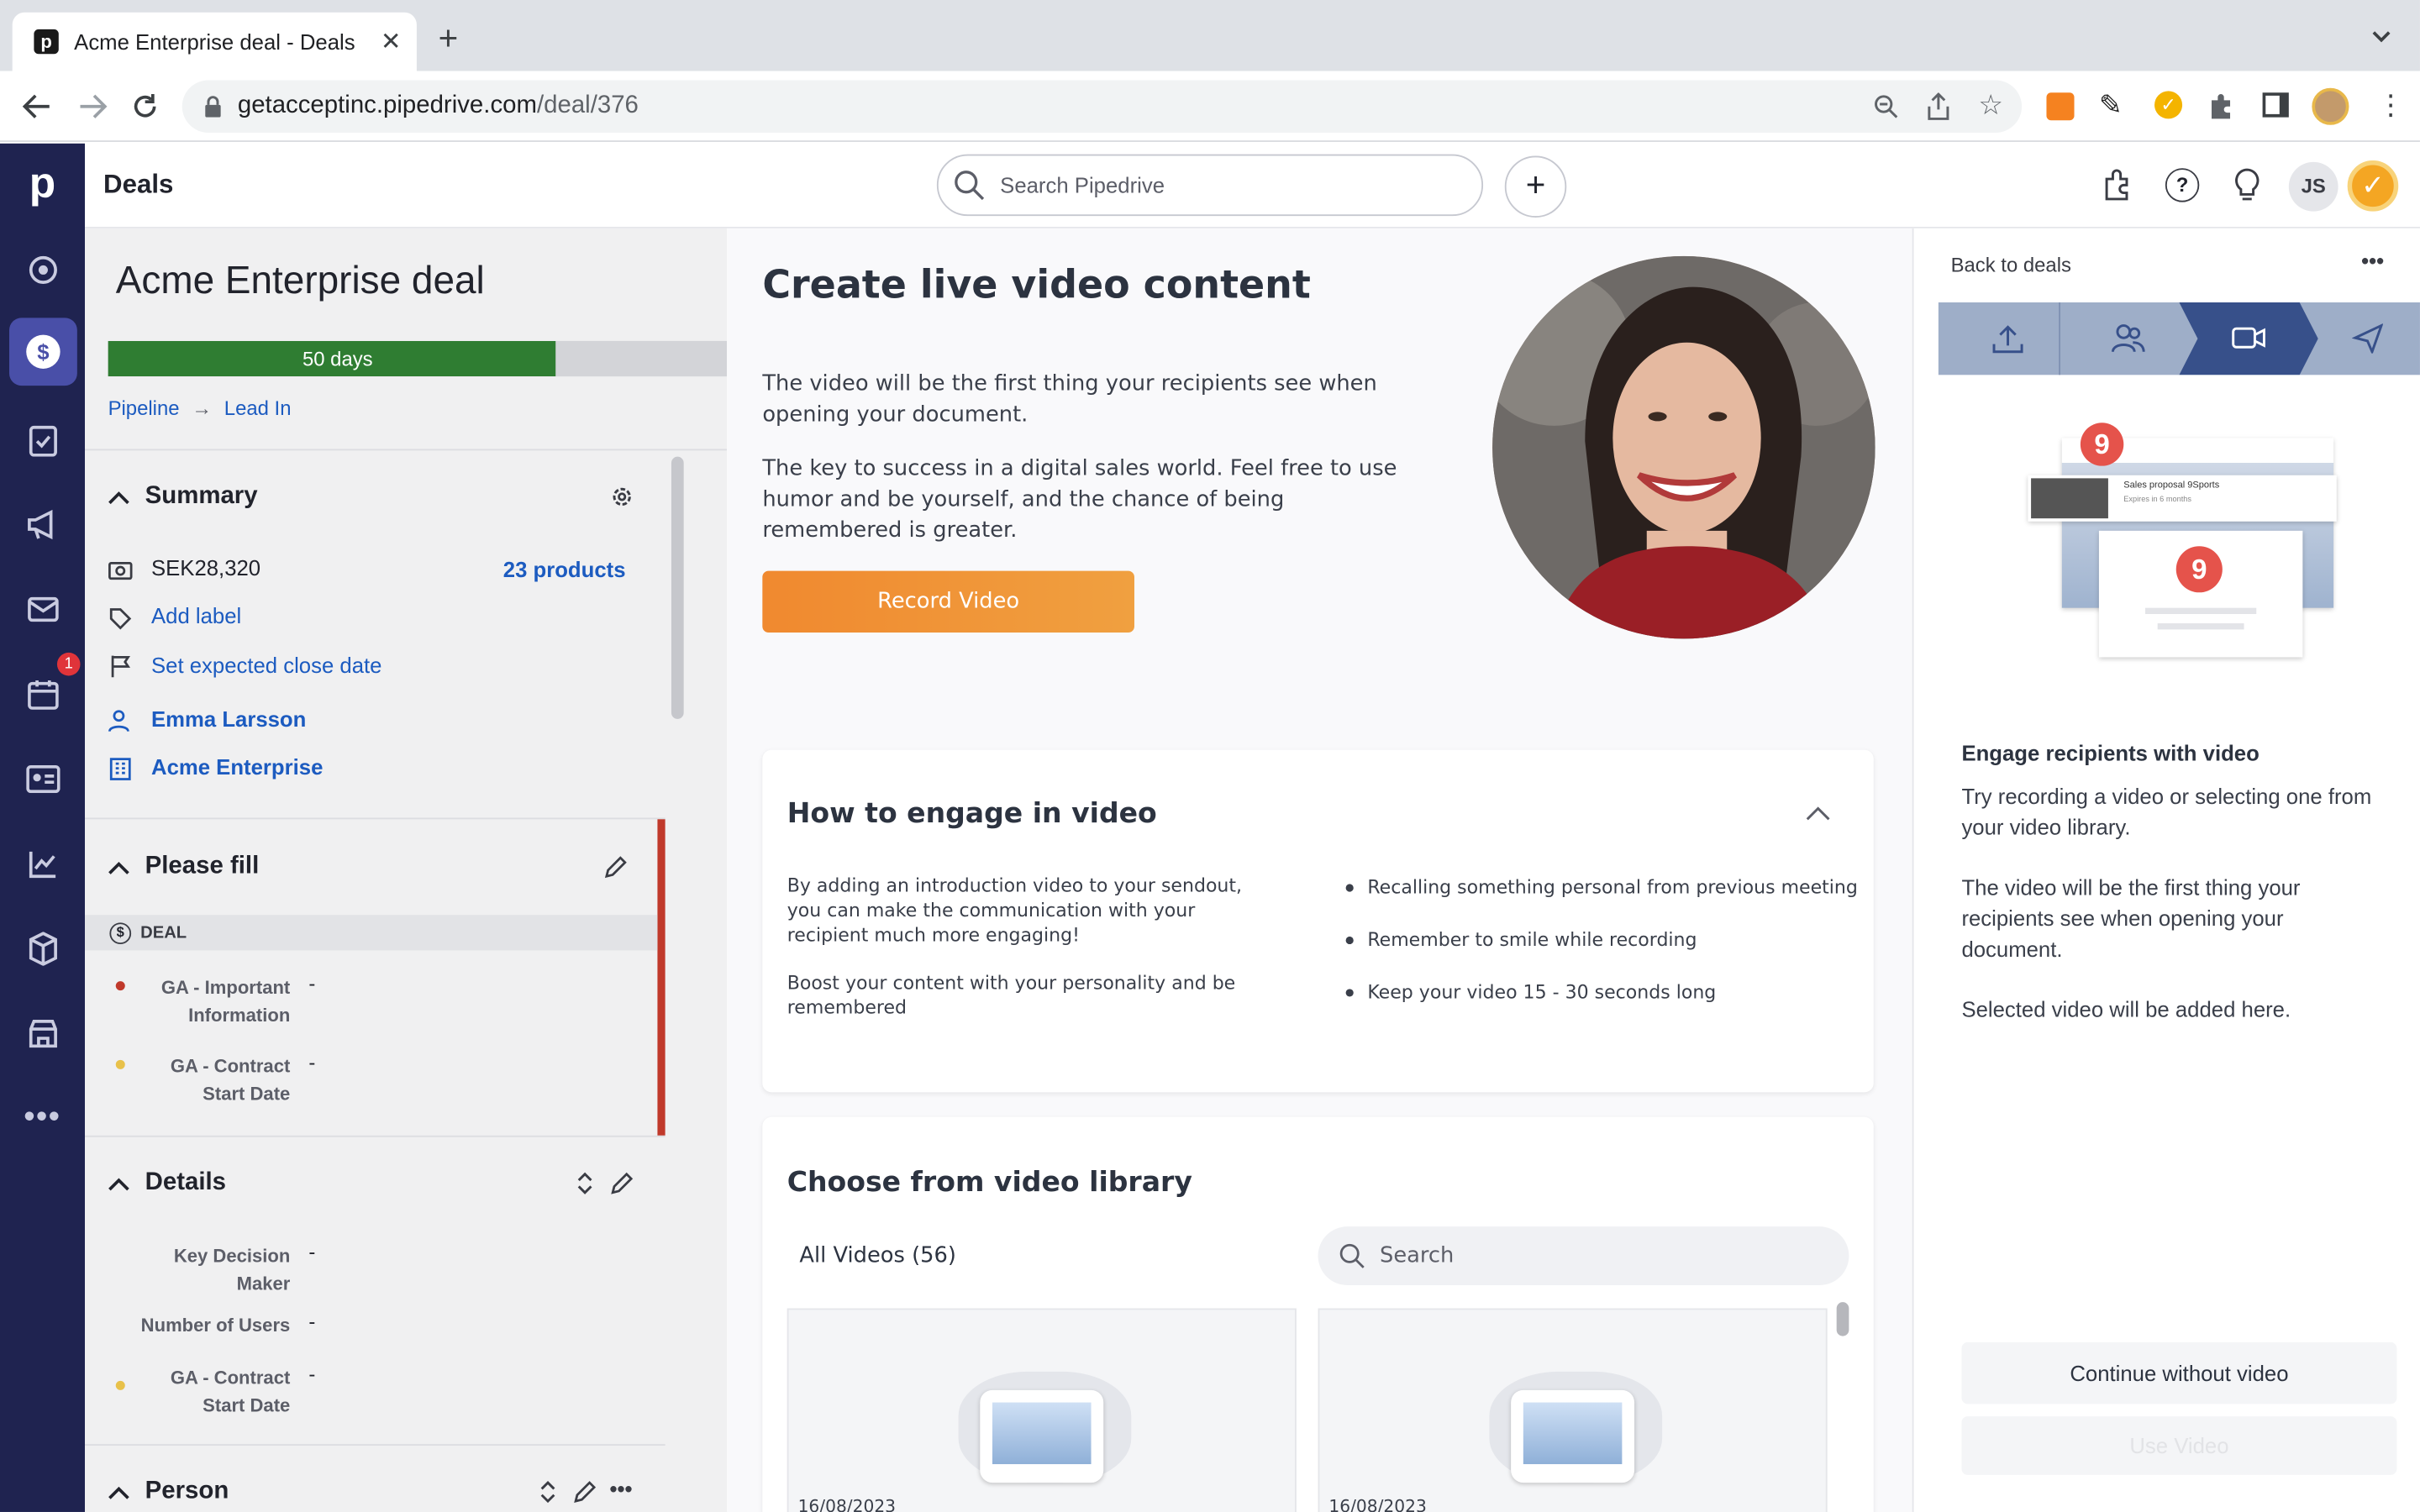 Image resolution: width=2420 pixels, height=1512 pixels. What do you see at coordinates (620, 1489) in the screenshot?
I see `more-options-icon: •••` at bounding box center [620, 1489].